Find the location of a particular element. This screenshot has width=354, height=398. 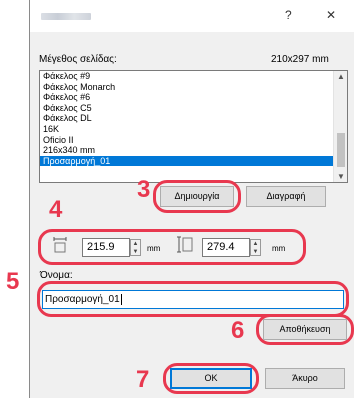

height-stepper: ▲ ▼ is located at coordinates (255, 247).